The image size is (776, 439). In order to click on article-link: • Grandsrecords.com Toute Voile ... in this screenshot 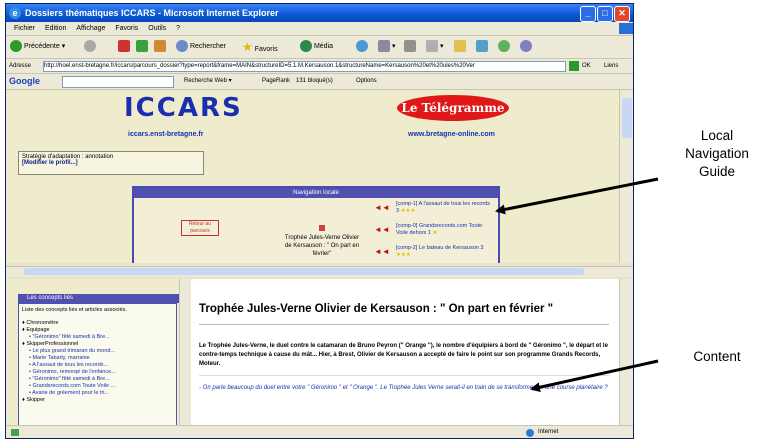, I will do `click(97, 386)`.